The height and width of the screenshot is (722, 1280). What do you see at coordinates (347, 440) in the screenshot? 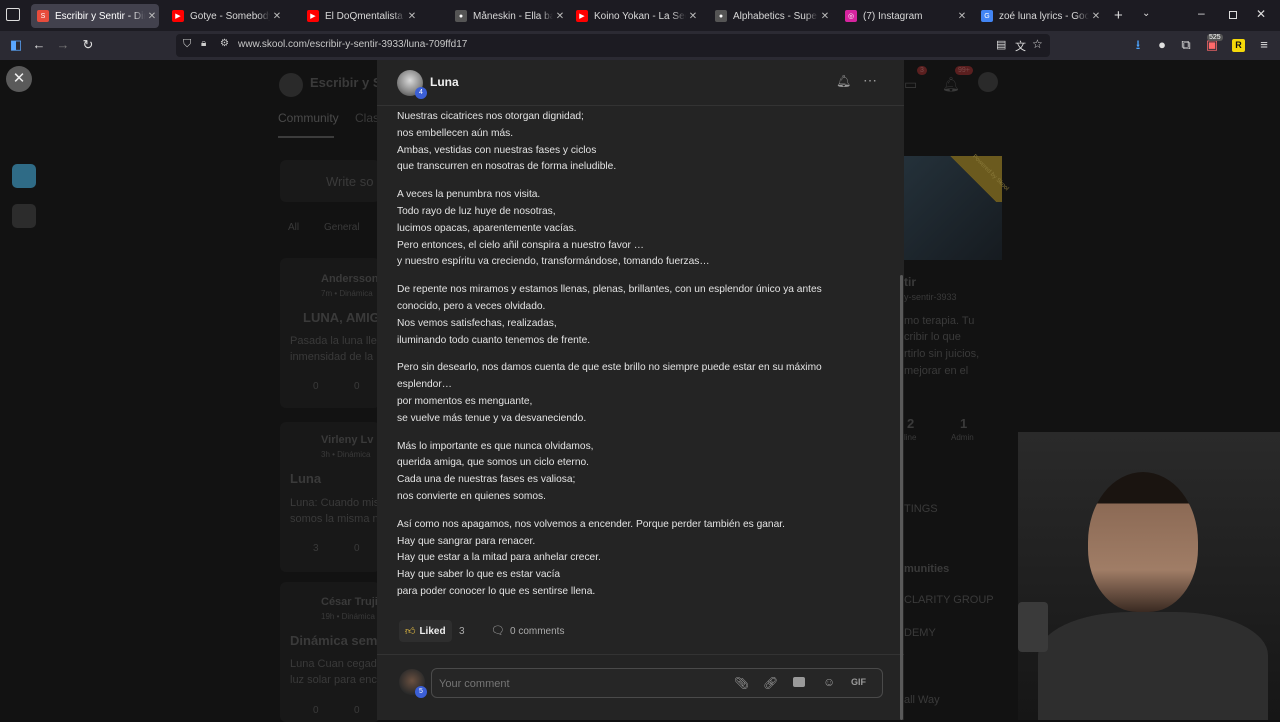
I see `post2-author: Virleny Lv` at bounding box center [347, 440].